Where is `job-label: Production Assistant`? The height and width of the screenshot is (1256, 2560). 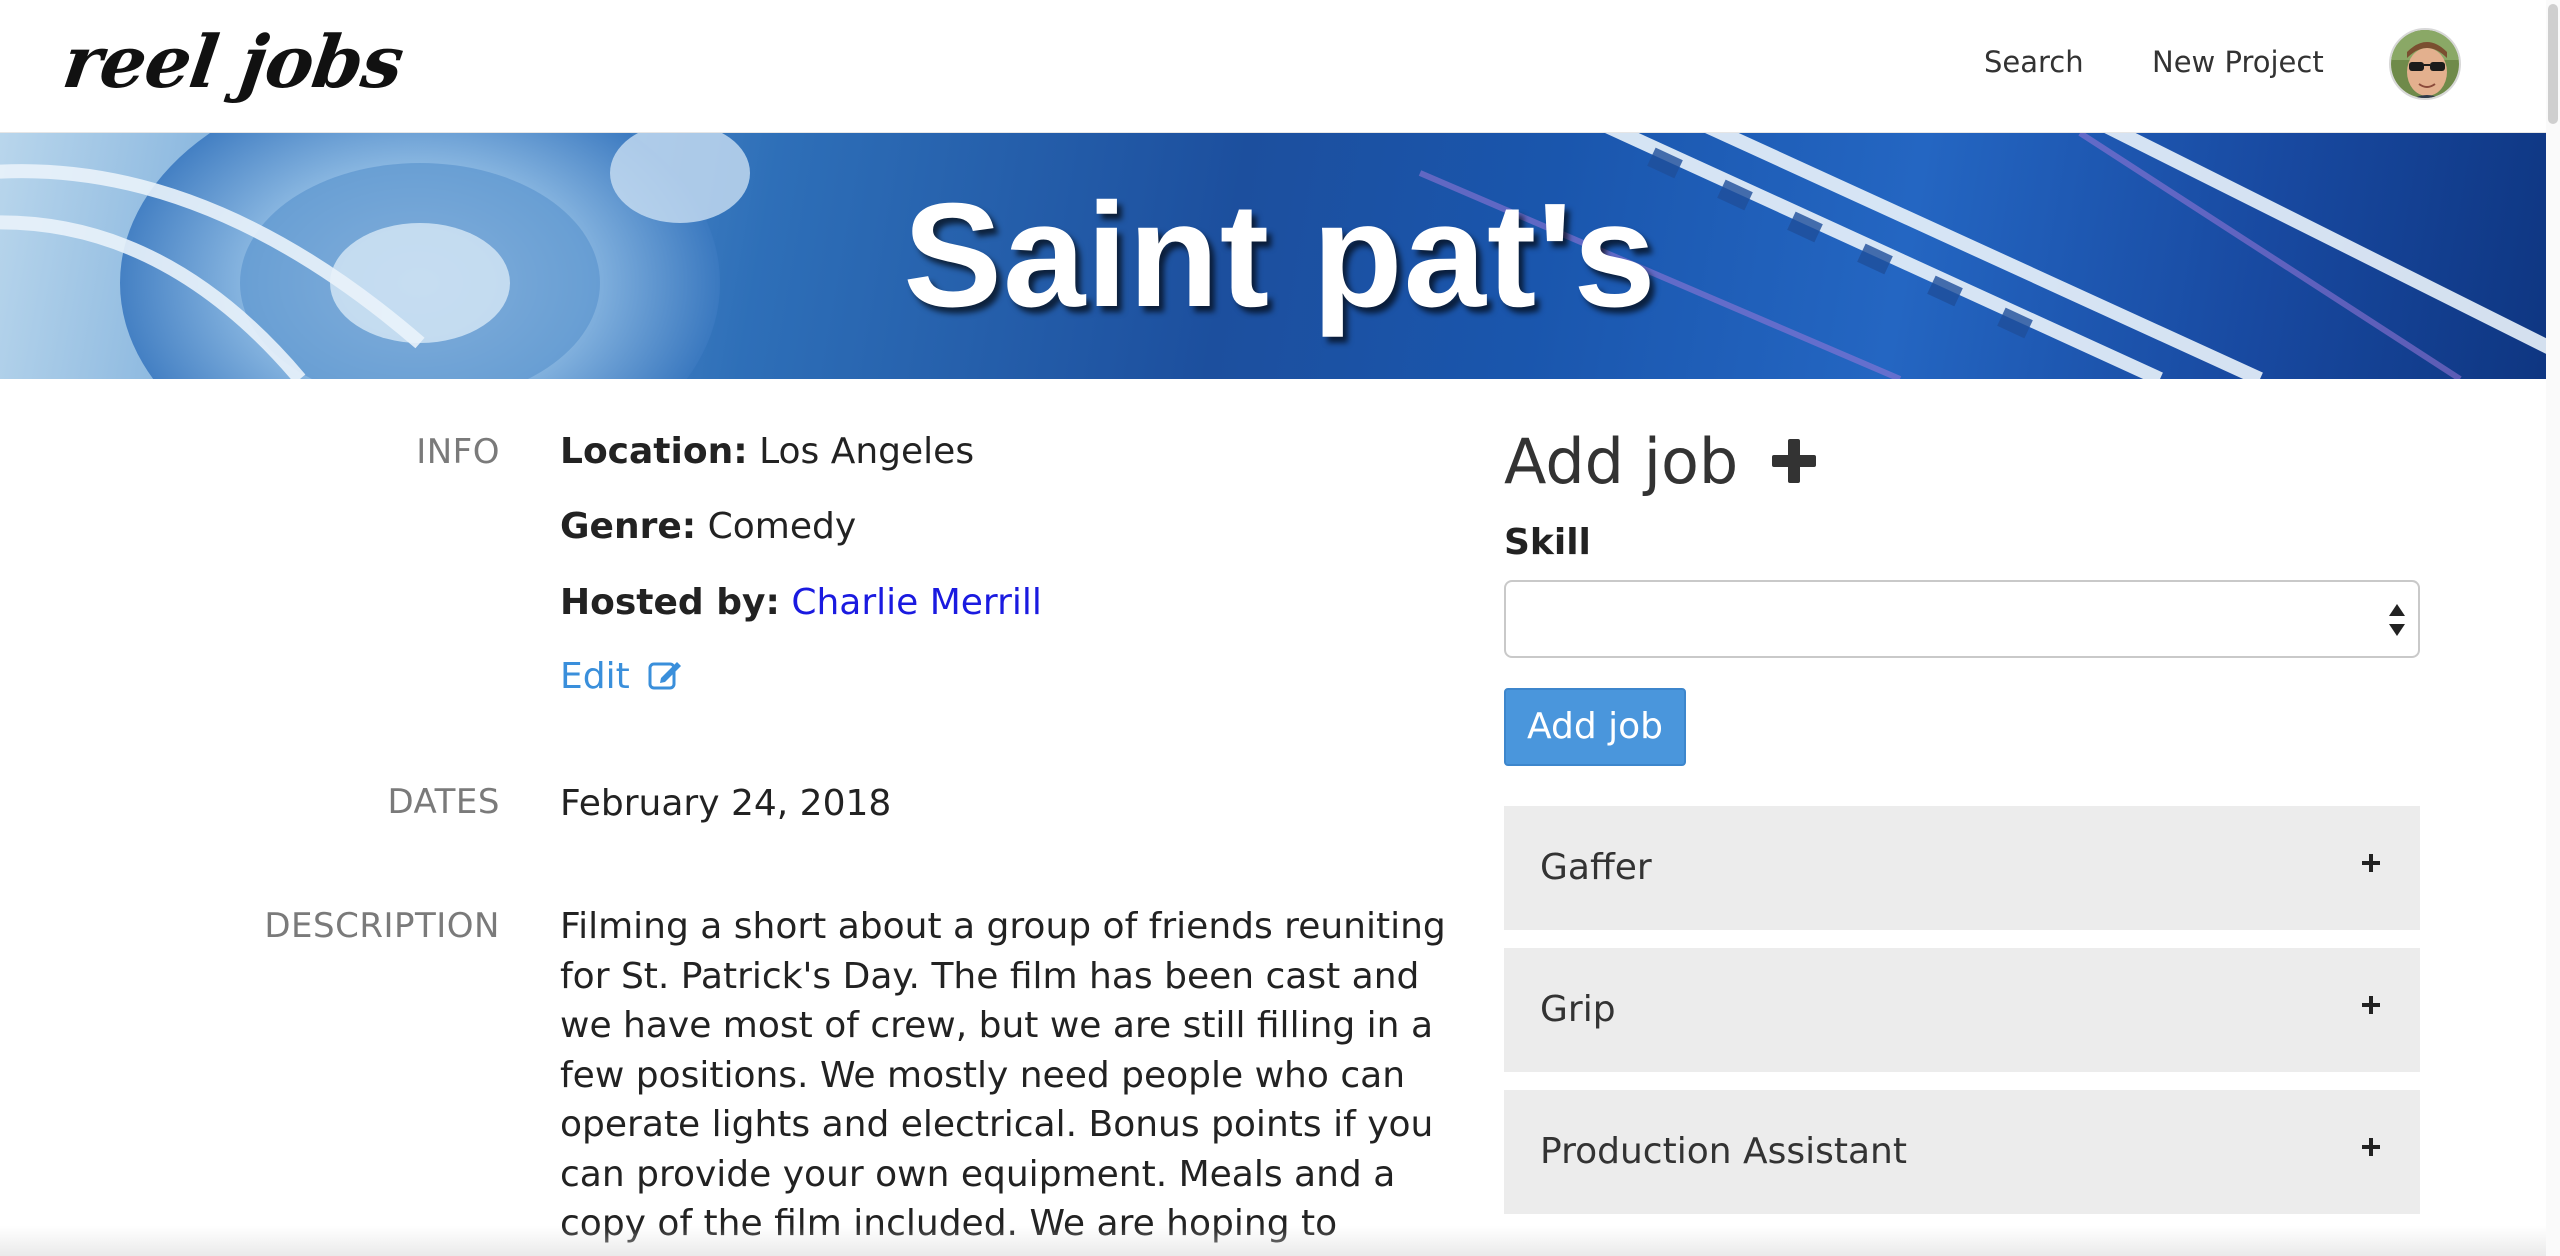 job-label: Production Assistant is located at coordinates (1723, 1151).